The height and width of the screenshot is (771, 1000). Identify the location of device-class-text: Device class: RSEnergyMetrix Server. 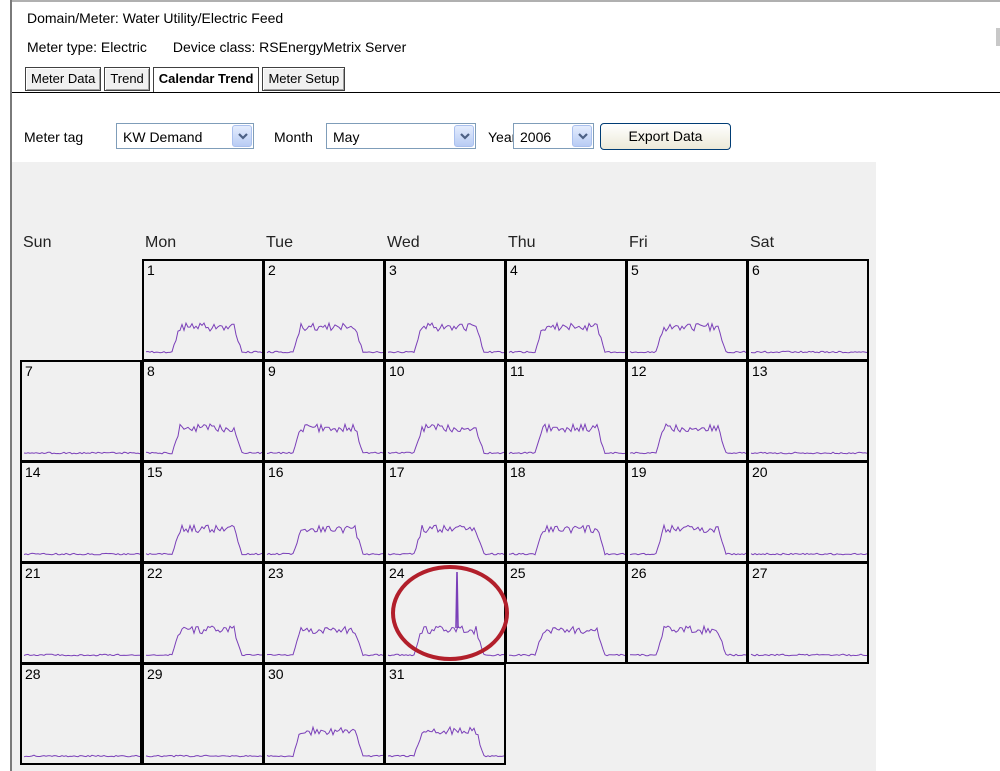
(289, 47).